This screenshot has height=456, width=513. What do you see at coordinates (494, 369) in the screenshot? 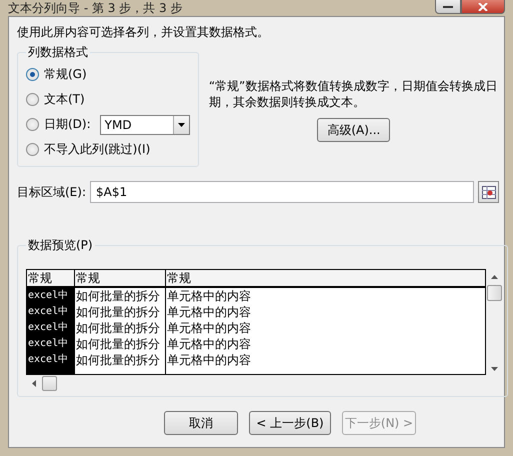
I see `scroll-down-icon` at bounding box center [494, 369].